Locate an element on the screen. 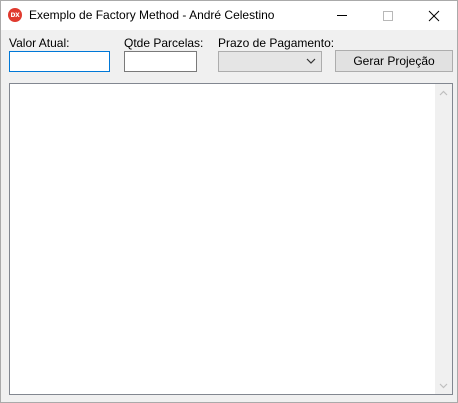 This screenshot has height=403, width=458. scroll-up-button is located at coordinates (443, 92).